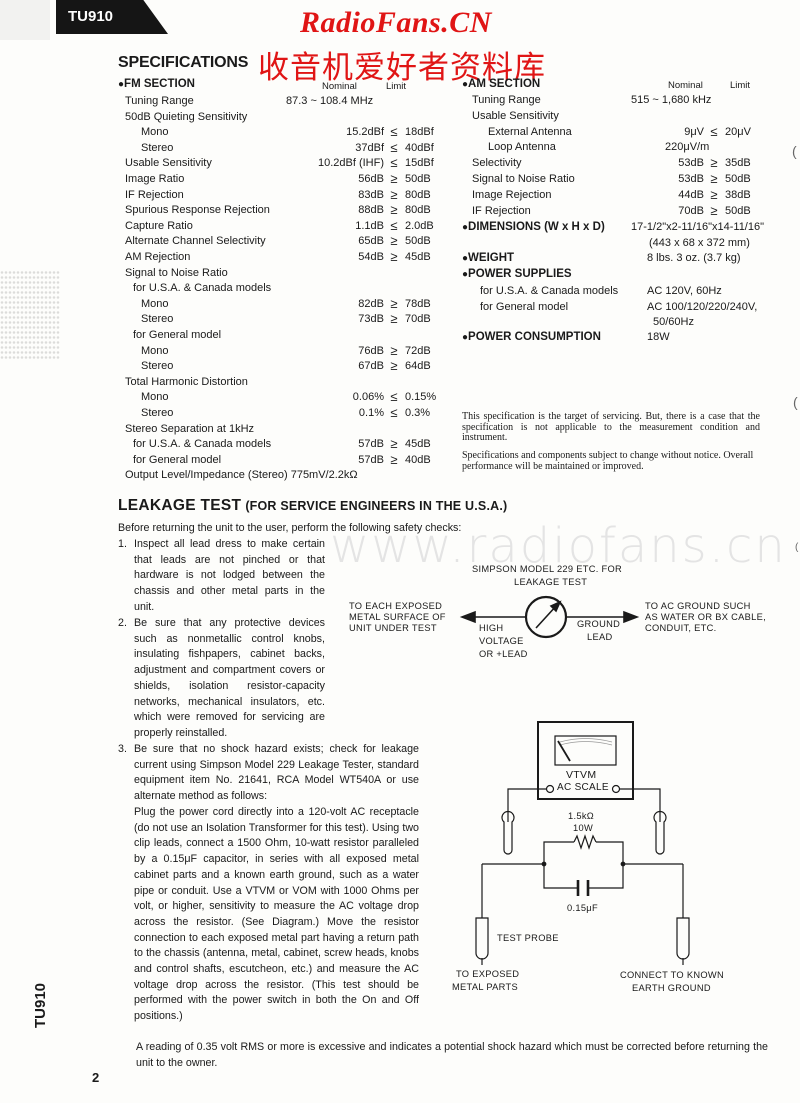  Describe the element at coordinates (376, 506) in the screenshot. I see `leakage-subtitle: (FOR SERVICE ENGINEERS IN THE U.S.A.)` at that location.